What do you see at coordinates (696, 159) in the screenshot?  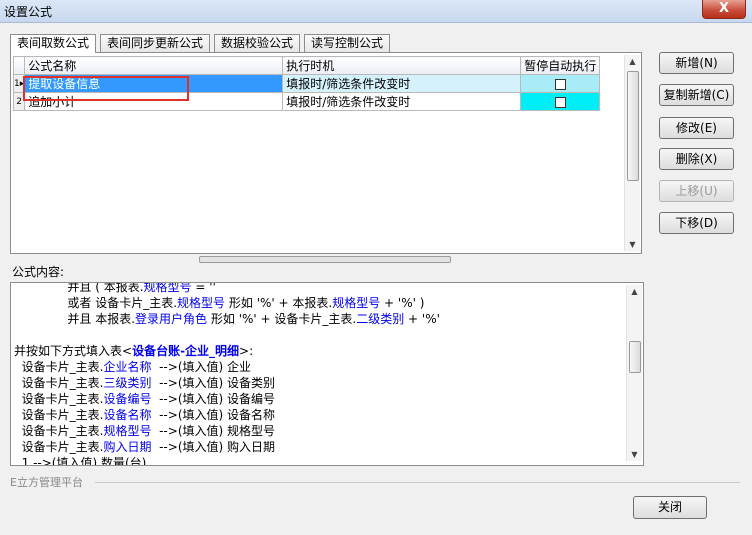 I see `delete-button: 删除(X)` at bounding box center [696, 159].